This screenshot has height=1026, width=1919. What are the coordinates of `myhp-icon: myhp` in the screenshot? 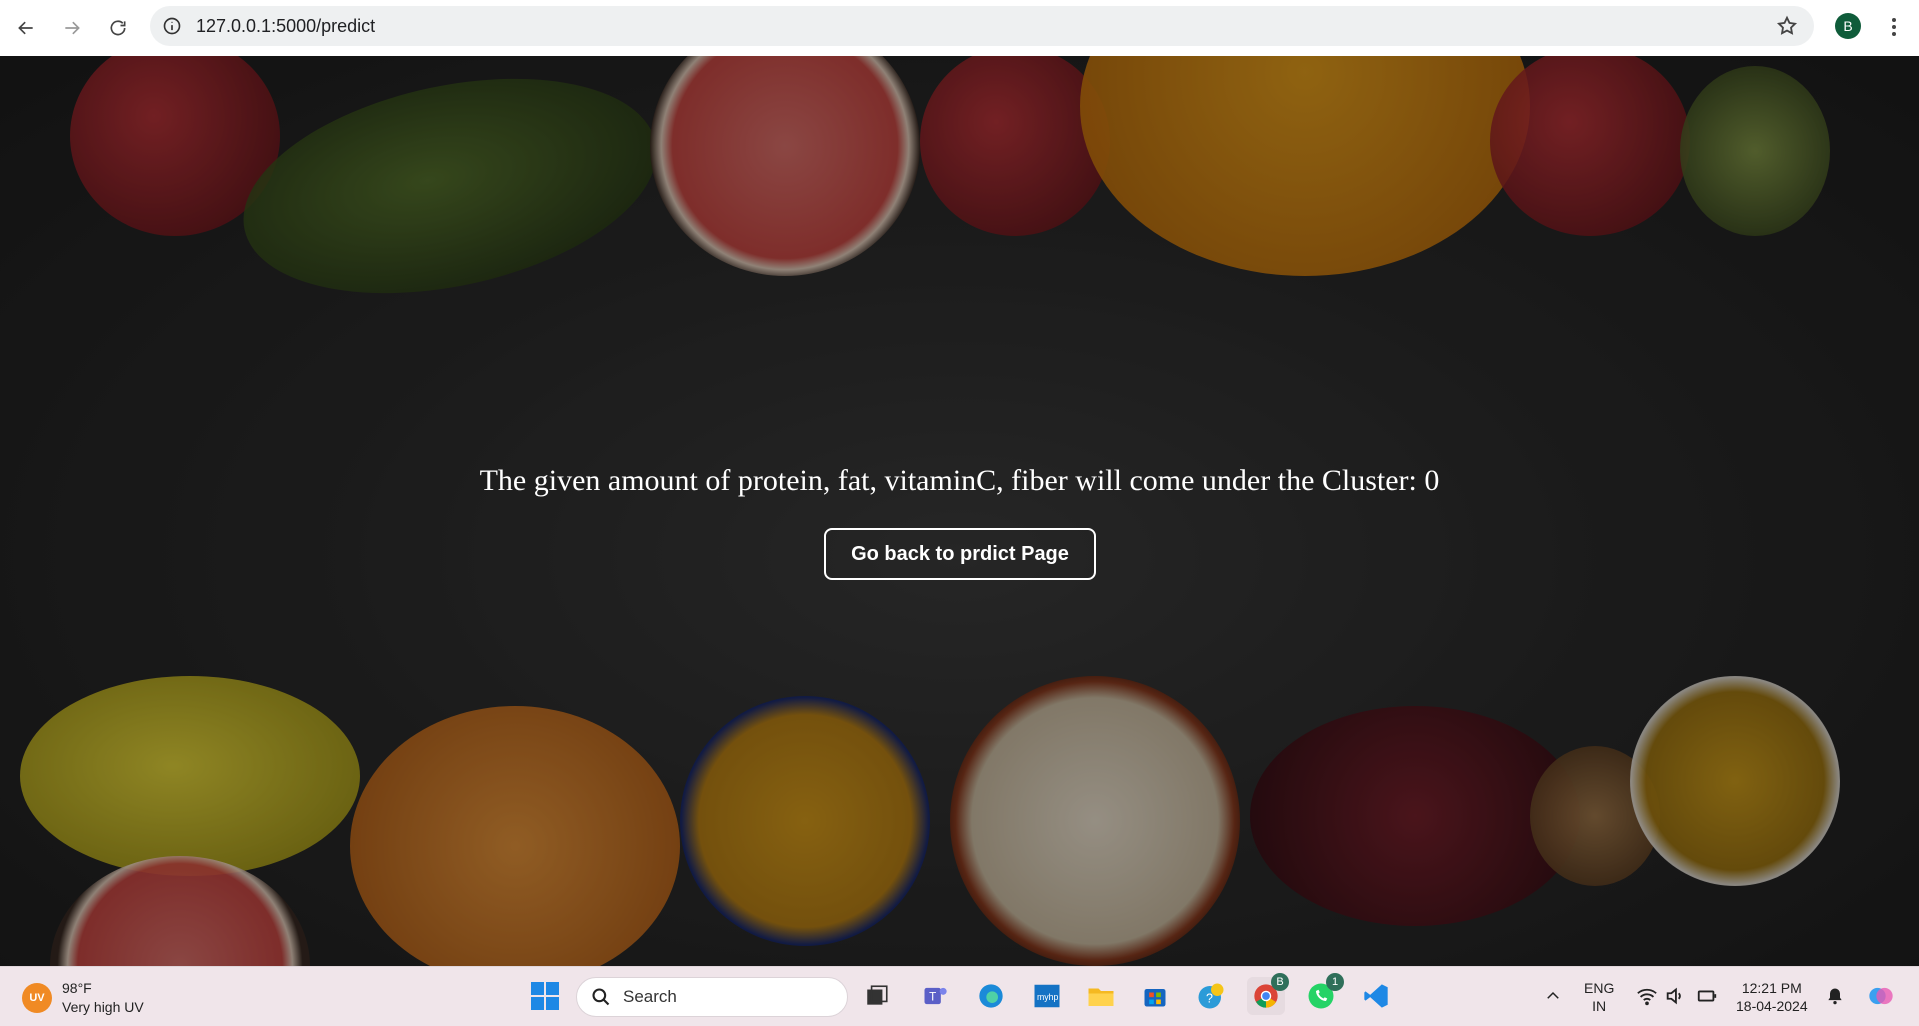 It's located at (1047, 996).